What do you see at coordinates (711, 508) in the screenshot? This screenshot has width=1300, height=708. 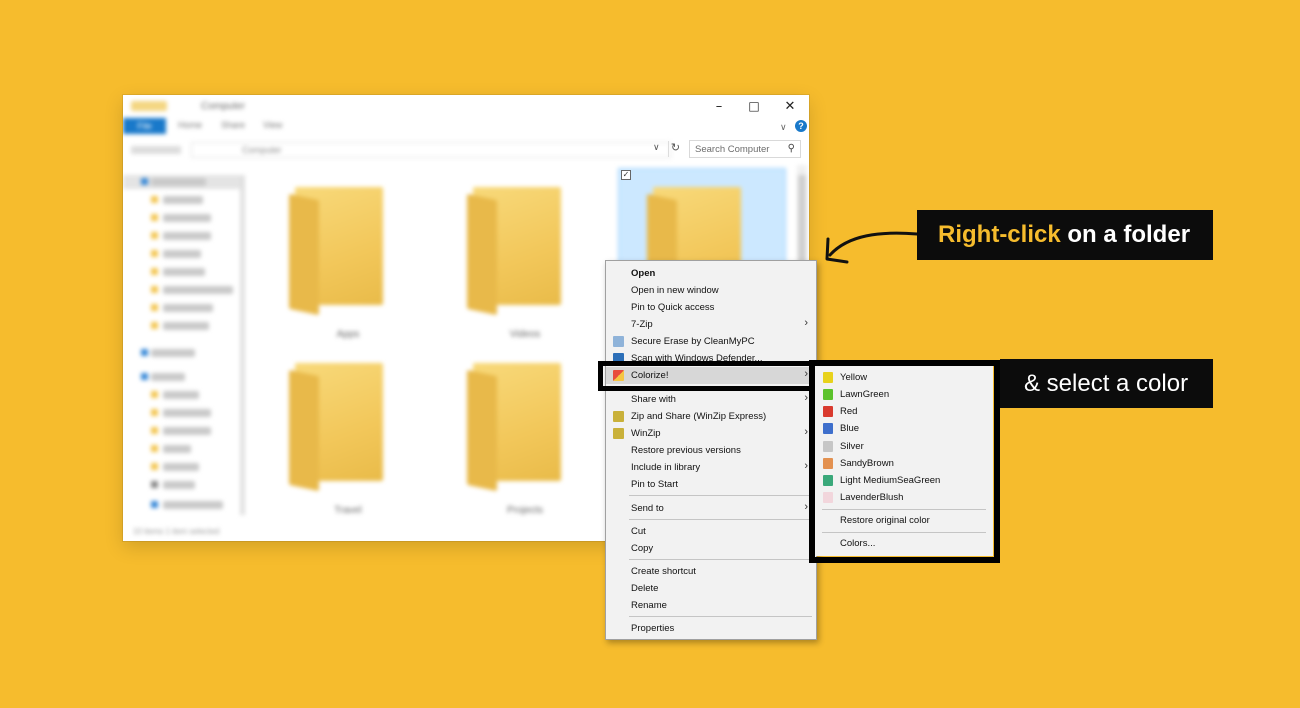 I see `menu-item-send-to: Send to›` at bounding box center [711, 508].